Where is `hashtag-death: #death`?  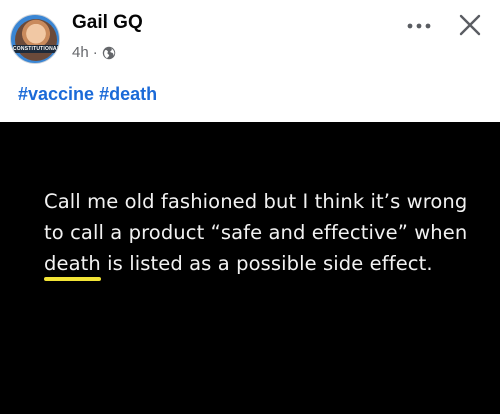
hashtag-death: #death is located at coordinates (128, 94).